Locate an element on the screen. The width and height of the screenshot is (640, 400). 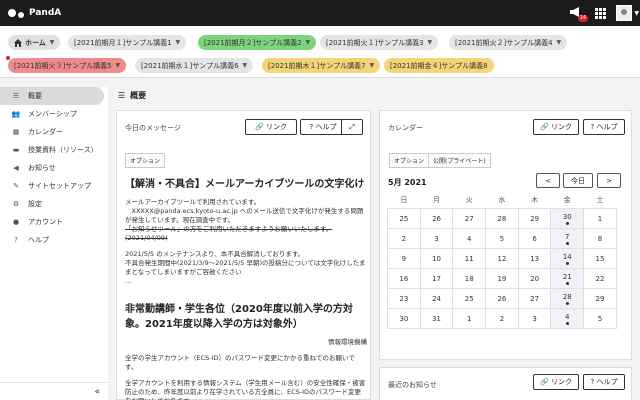
megaphone-icon: ◀ is located at coordinates (16, 168).